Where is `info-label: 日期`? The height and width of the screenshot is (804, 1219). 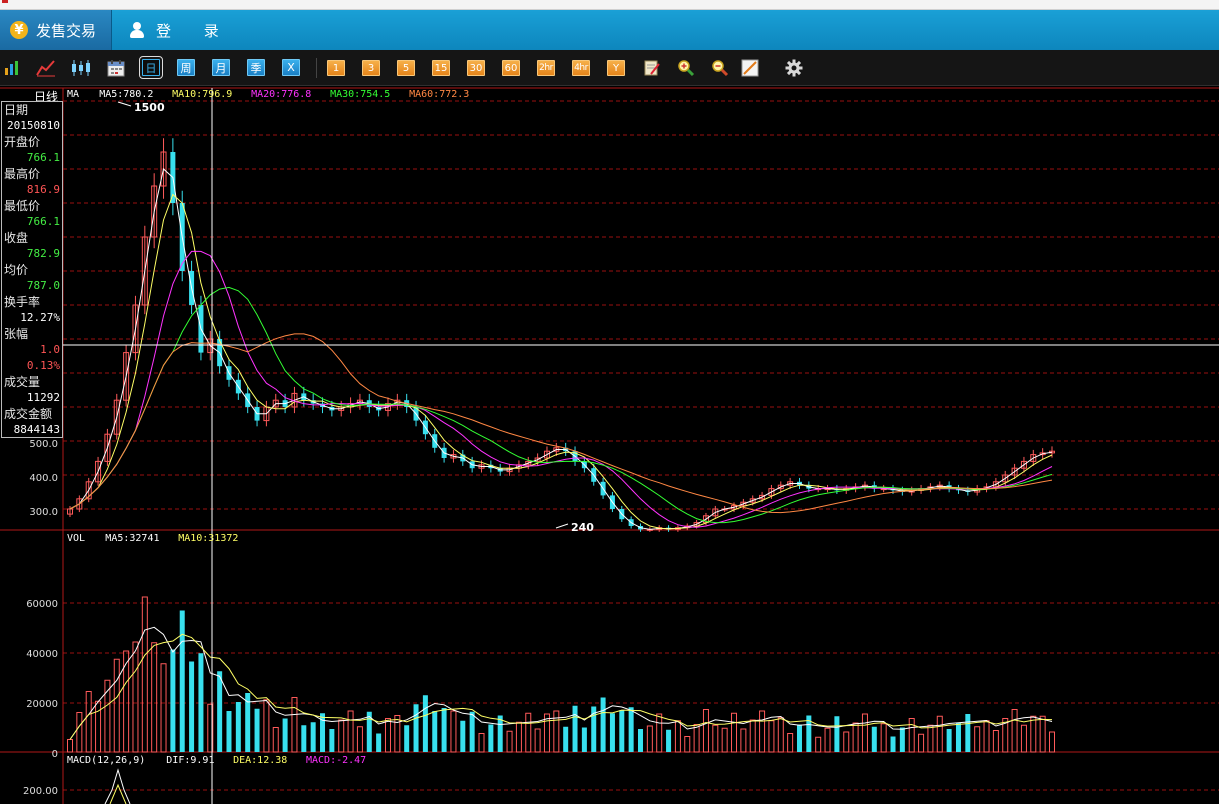
info-label: 日期 is located at coordinates (16, 110).